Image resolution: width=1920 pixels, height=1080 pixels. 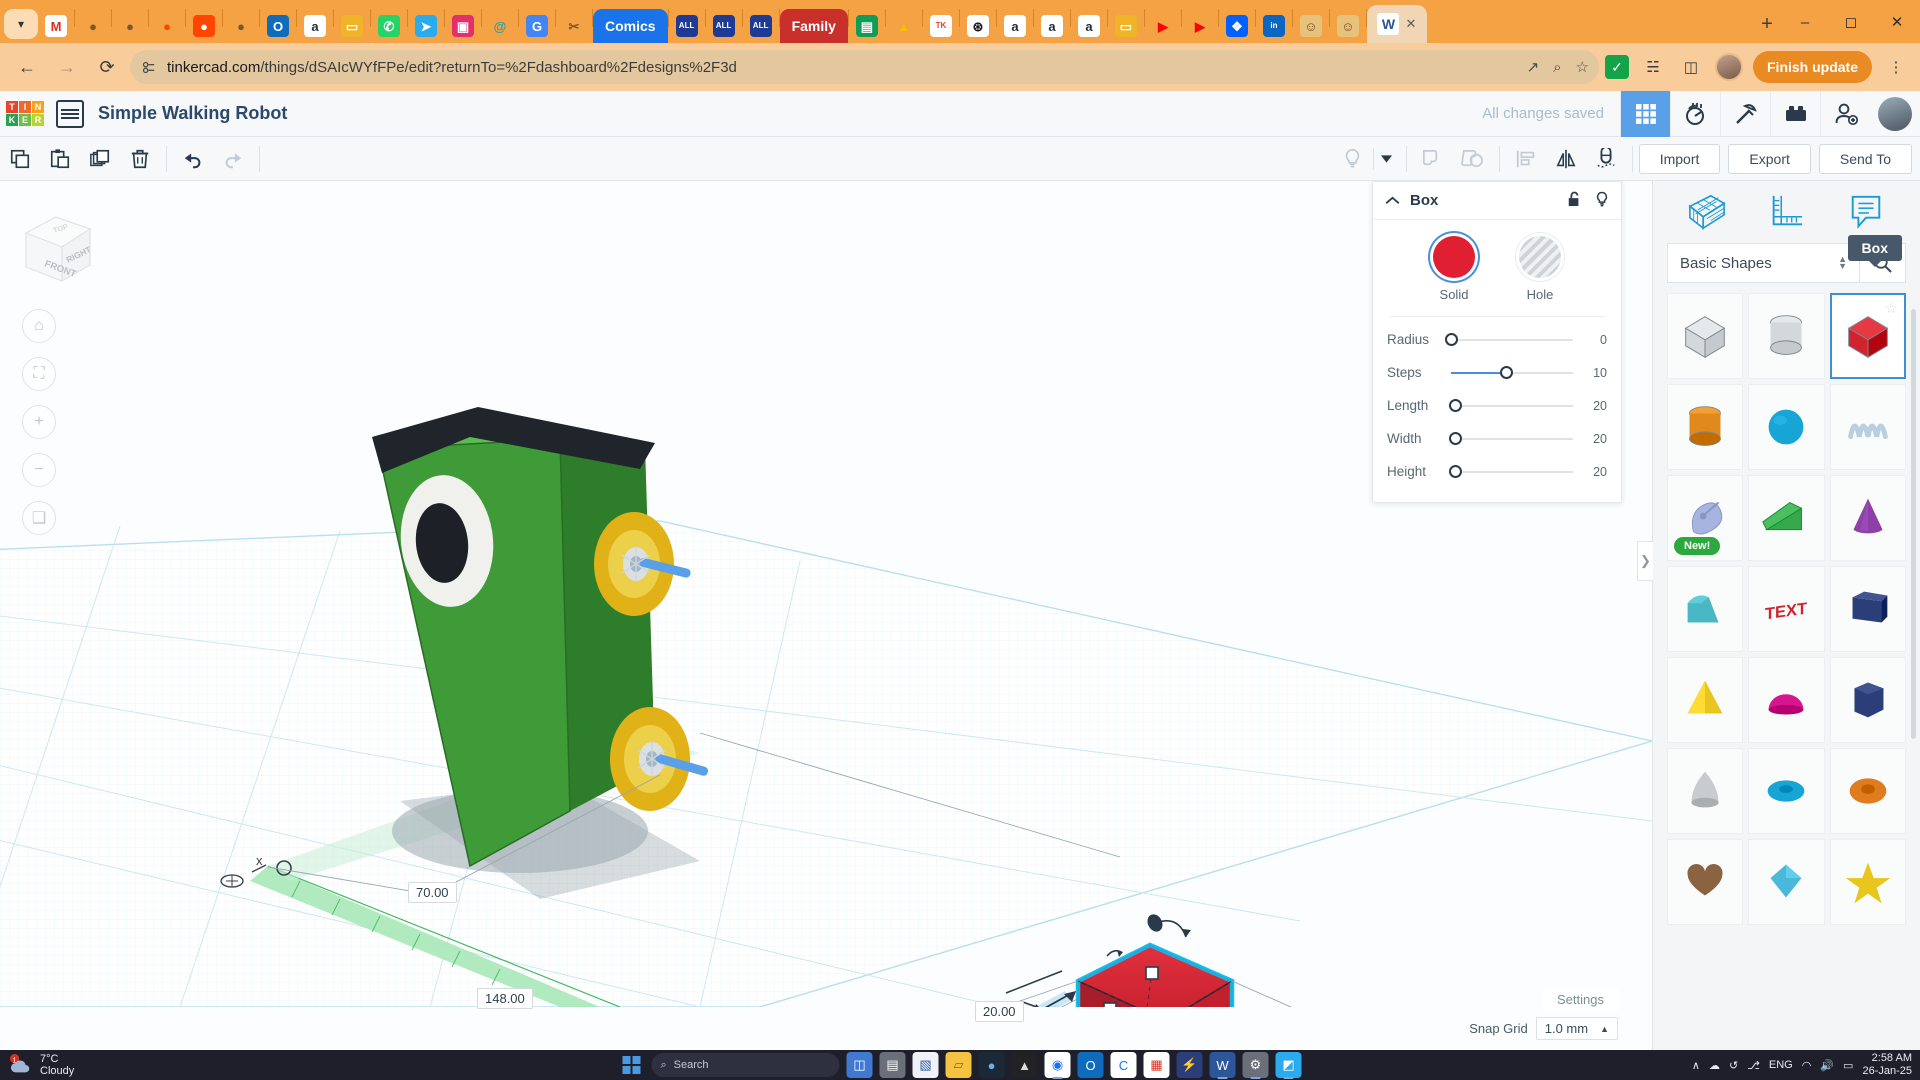 What do you see at coordinates (1645, 561) in the screenshot?
I see `collapse-panel-button: ❯` at bounding box center [1645, 561].